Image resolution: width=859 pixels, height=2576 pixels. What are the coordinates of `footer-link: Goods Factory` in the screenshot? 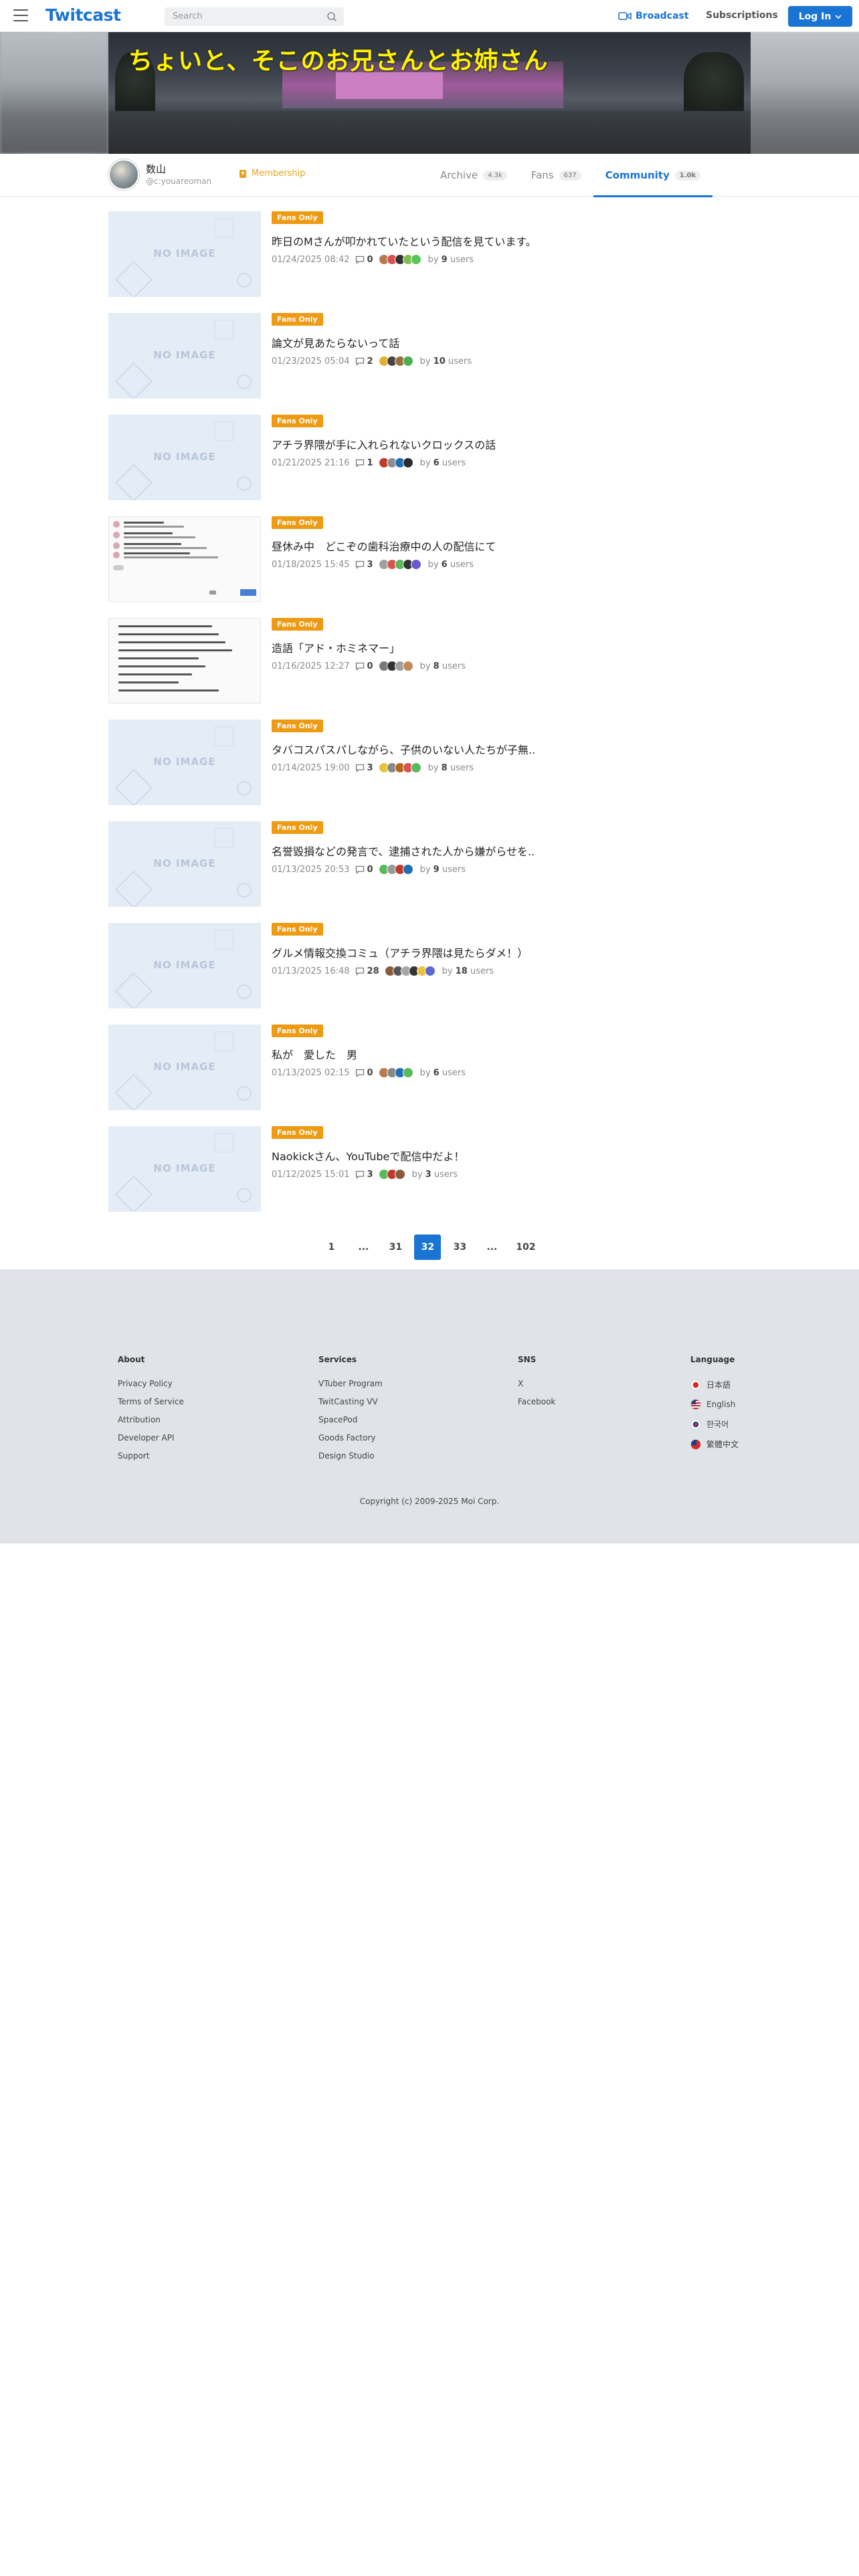 It's located at (351, 1437).